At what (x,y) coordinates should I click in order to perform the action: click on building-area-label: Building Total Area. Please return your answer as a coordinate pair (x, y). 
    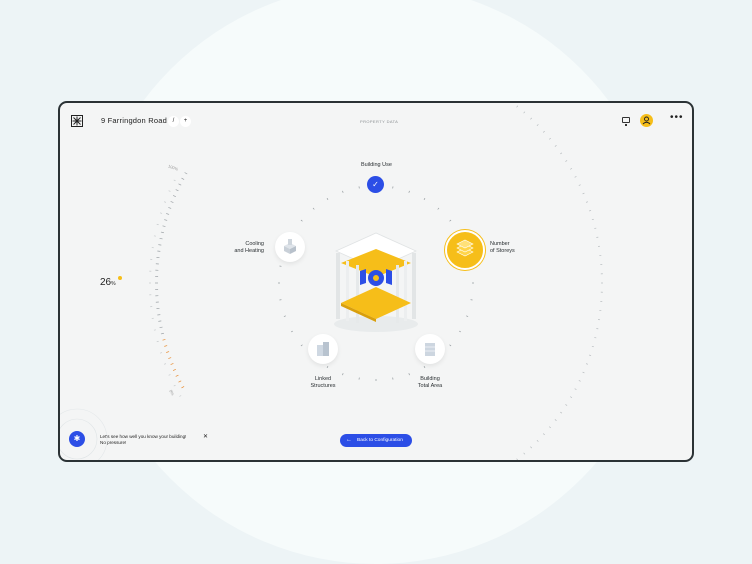
    Looking at the image, I should click on (430, 383).